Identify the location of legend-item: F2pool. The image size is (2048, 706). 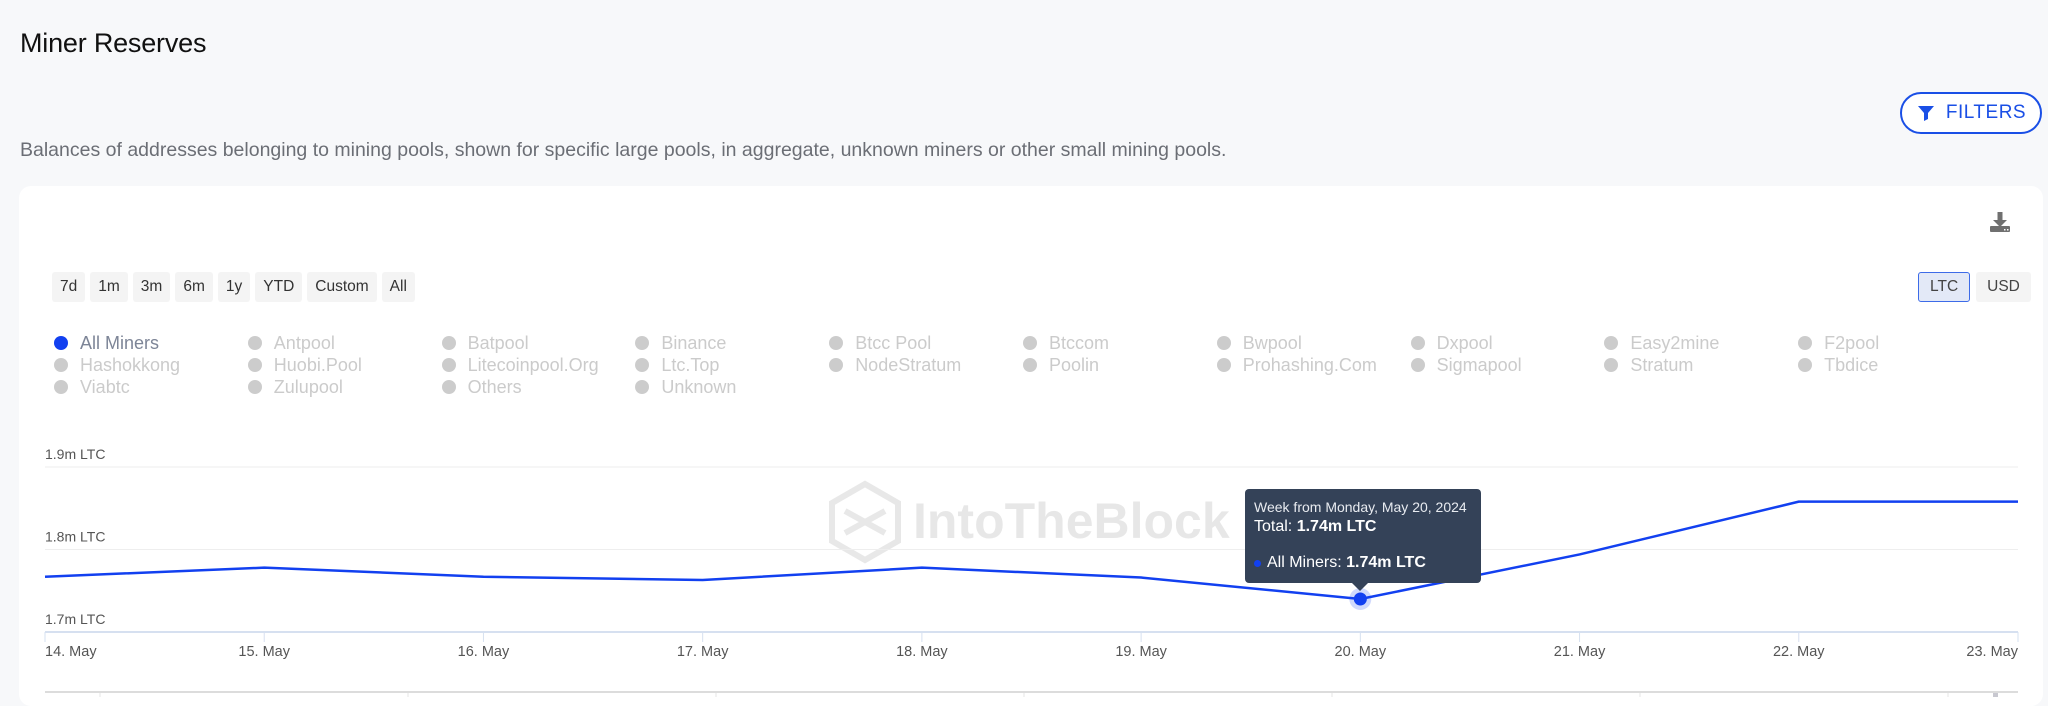
(1895, 343).